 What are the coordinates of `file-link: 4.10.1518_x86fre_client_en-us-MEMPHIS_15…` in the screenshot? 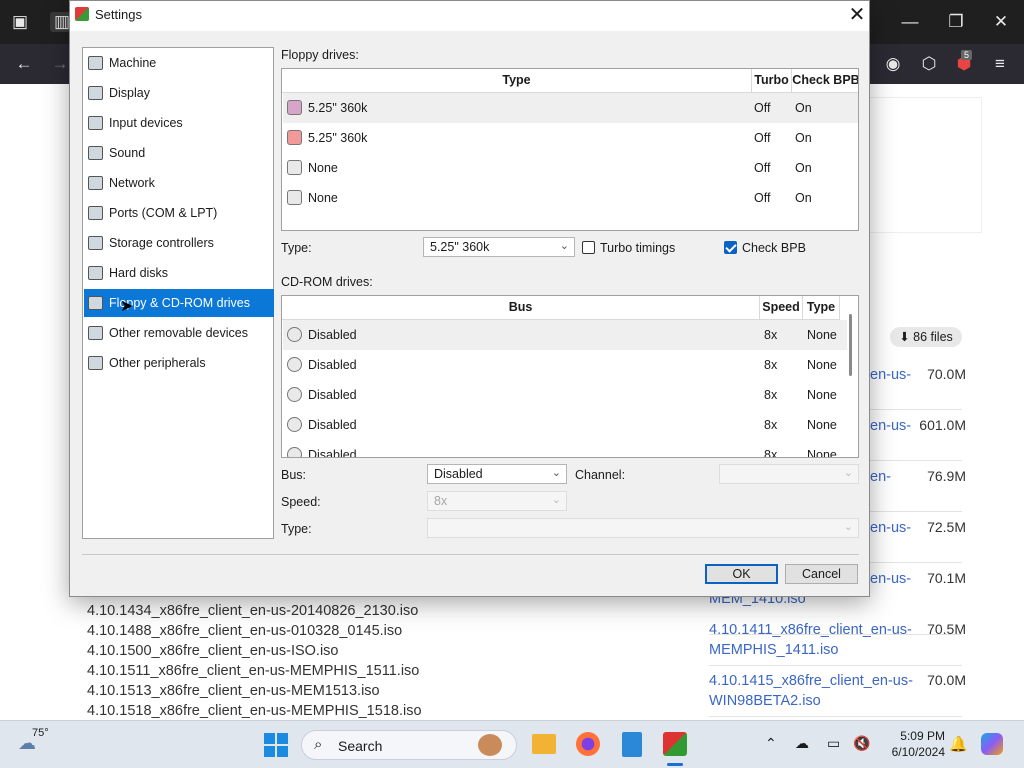 It's located at (254, 711).